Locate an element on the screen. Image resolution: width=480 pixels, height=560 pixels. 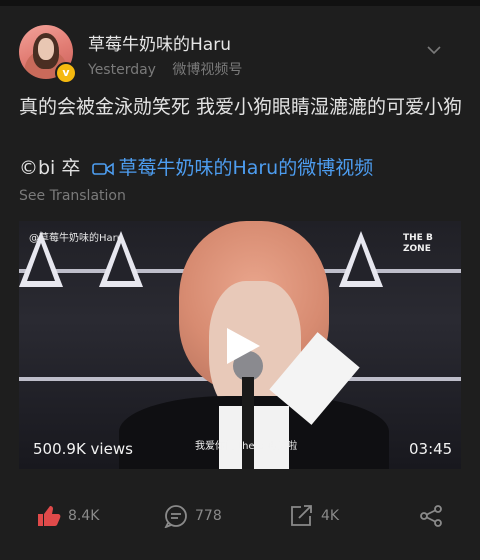
comment-button: 778 is located at coordinates (192, 516).